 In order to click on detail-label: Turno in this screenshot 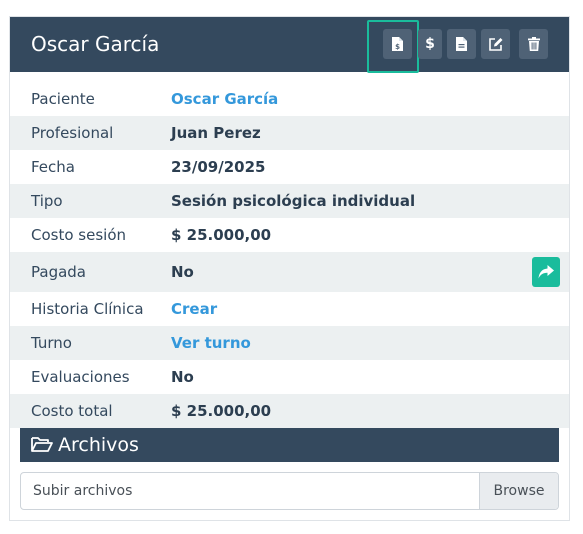, I will do `click(51, 343)`.